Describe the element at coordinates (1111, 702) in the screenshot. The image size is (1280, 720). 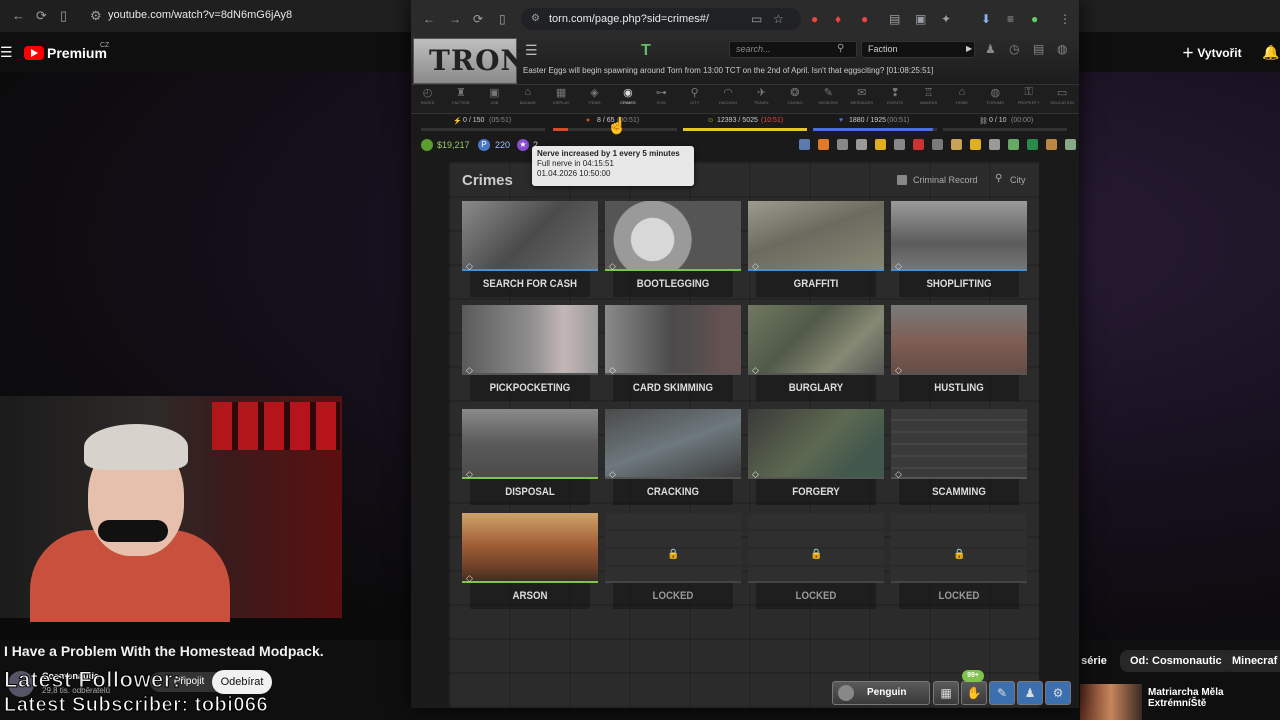
I see `recommended-thumbnail` at that location.